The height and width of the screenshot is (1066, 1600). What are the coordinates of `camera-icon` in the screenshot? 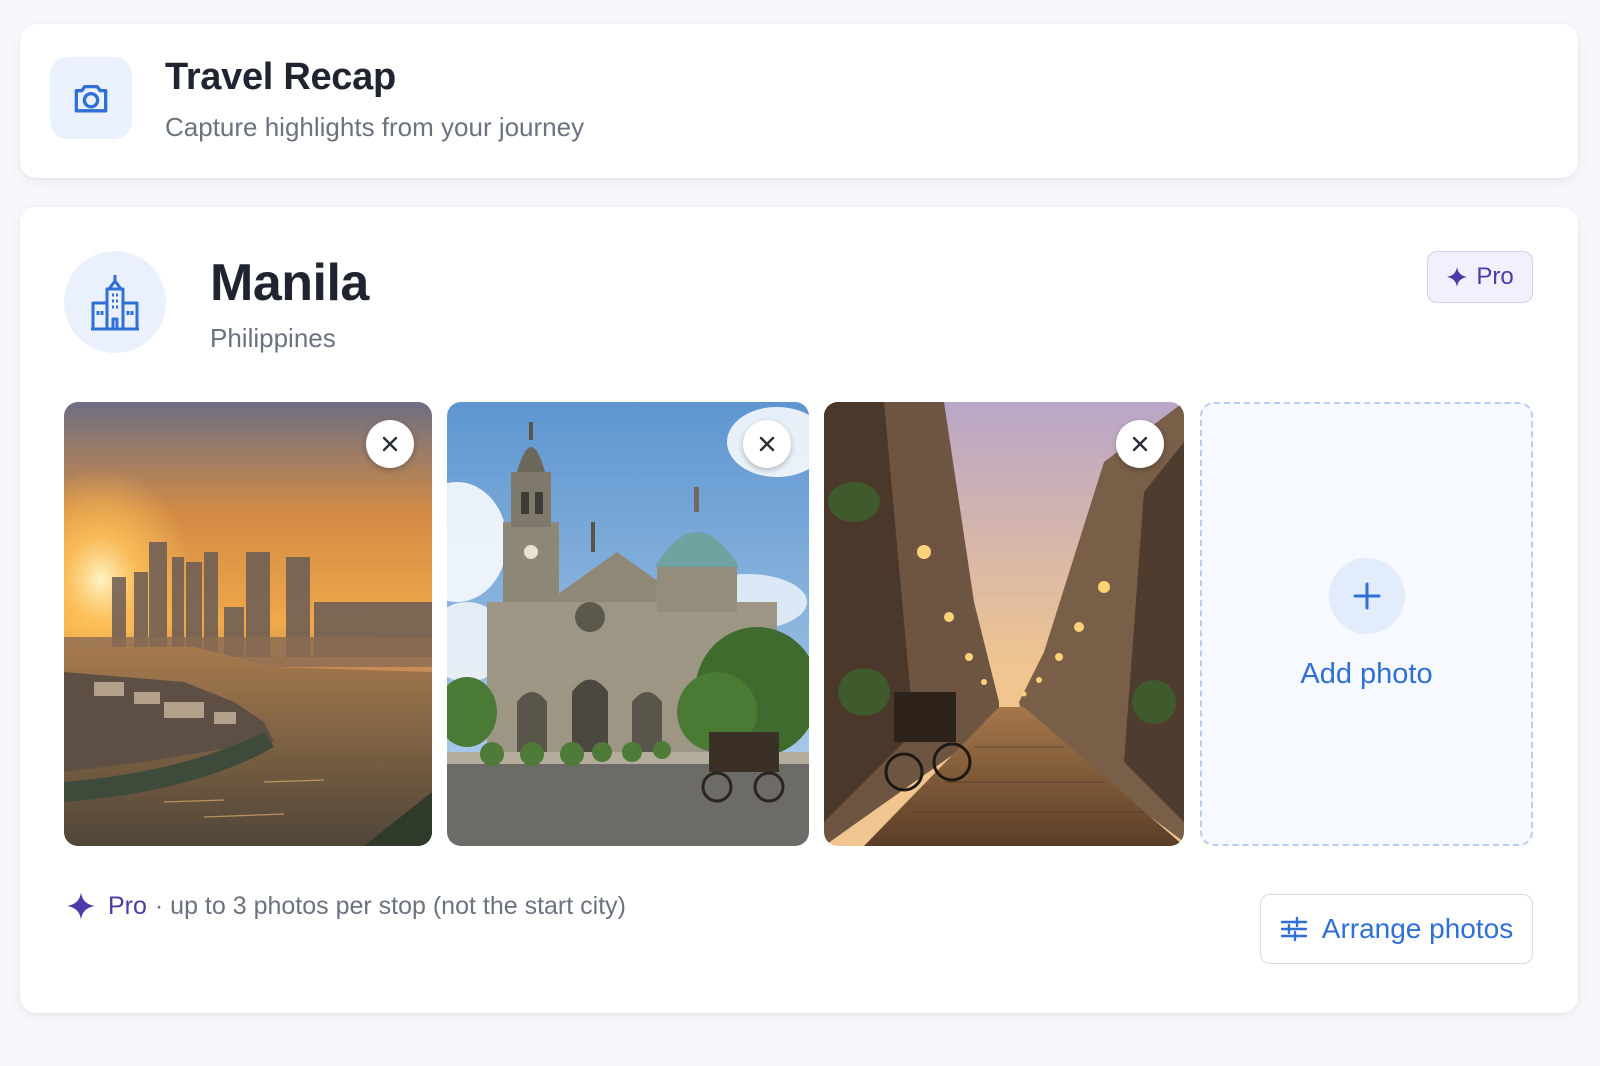 It's located at (91, 98).